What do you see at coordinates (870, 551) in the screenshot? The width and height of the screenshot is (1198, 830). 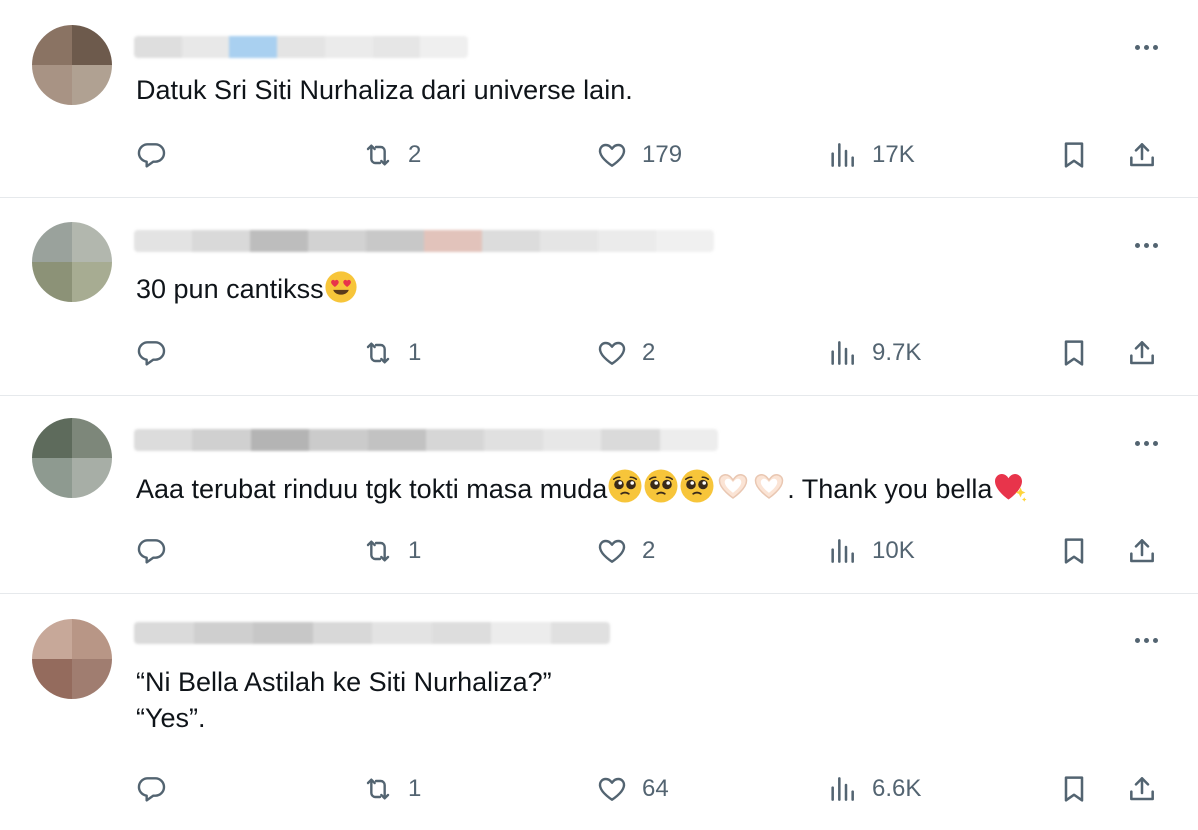 I see `views-button: 10K` at bounding box center [870, 551].